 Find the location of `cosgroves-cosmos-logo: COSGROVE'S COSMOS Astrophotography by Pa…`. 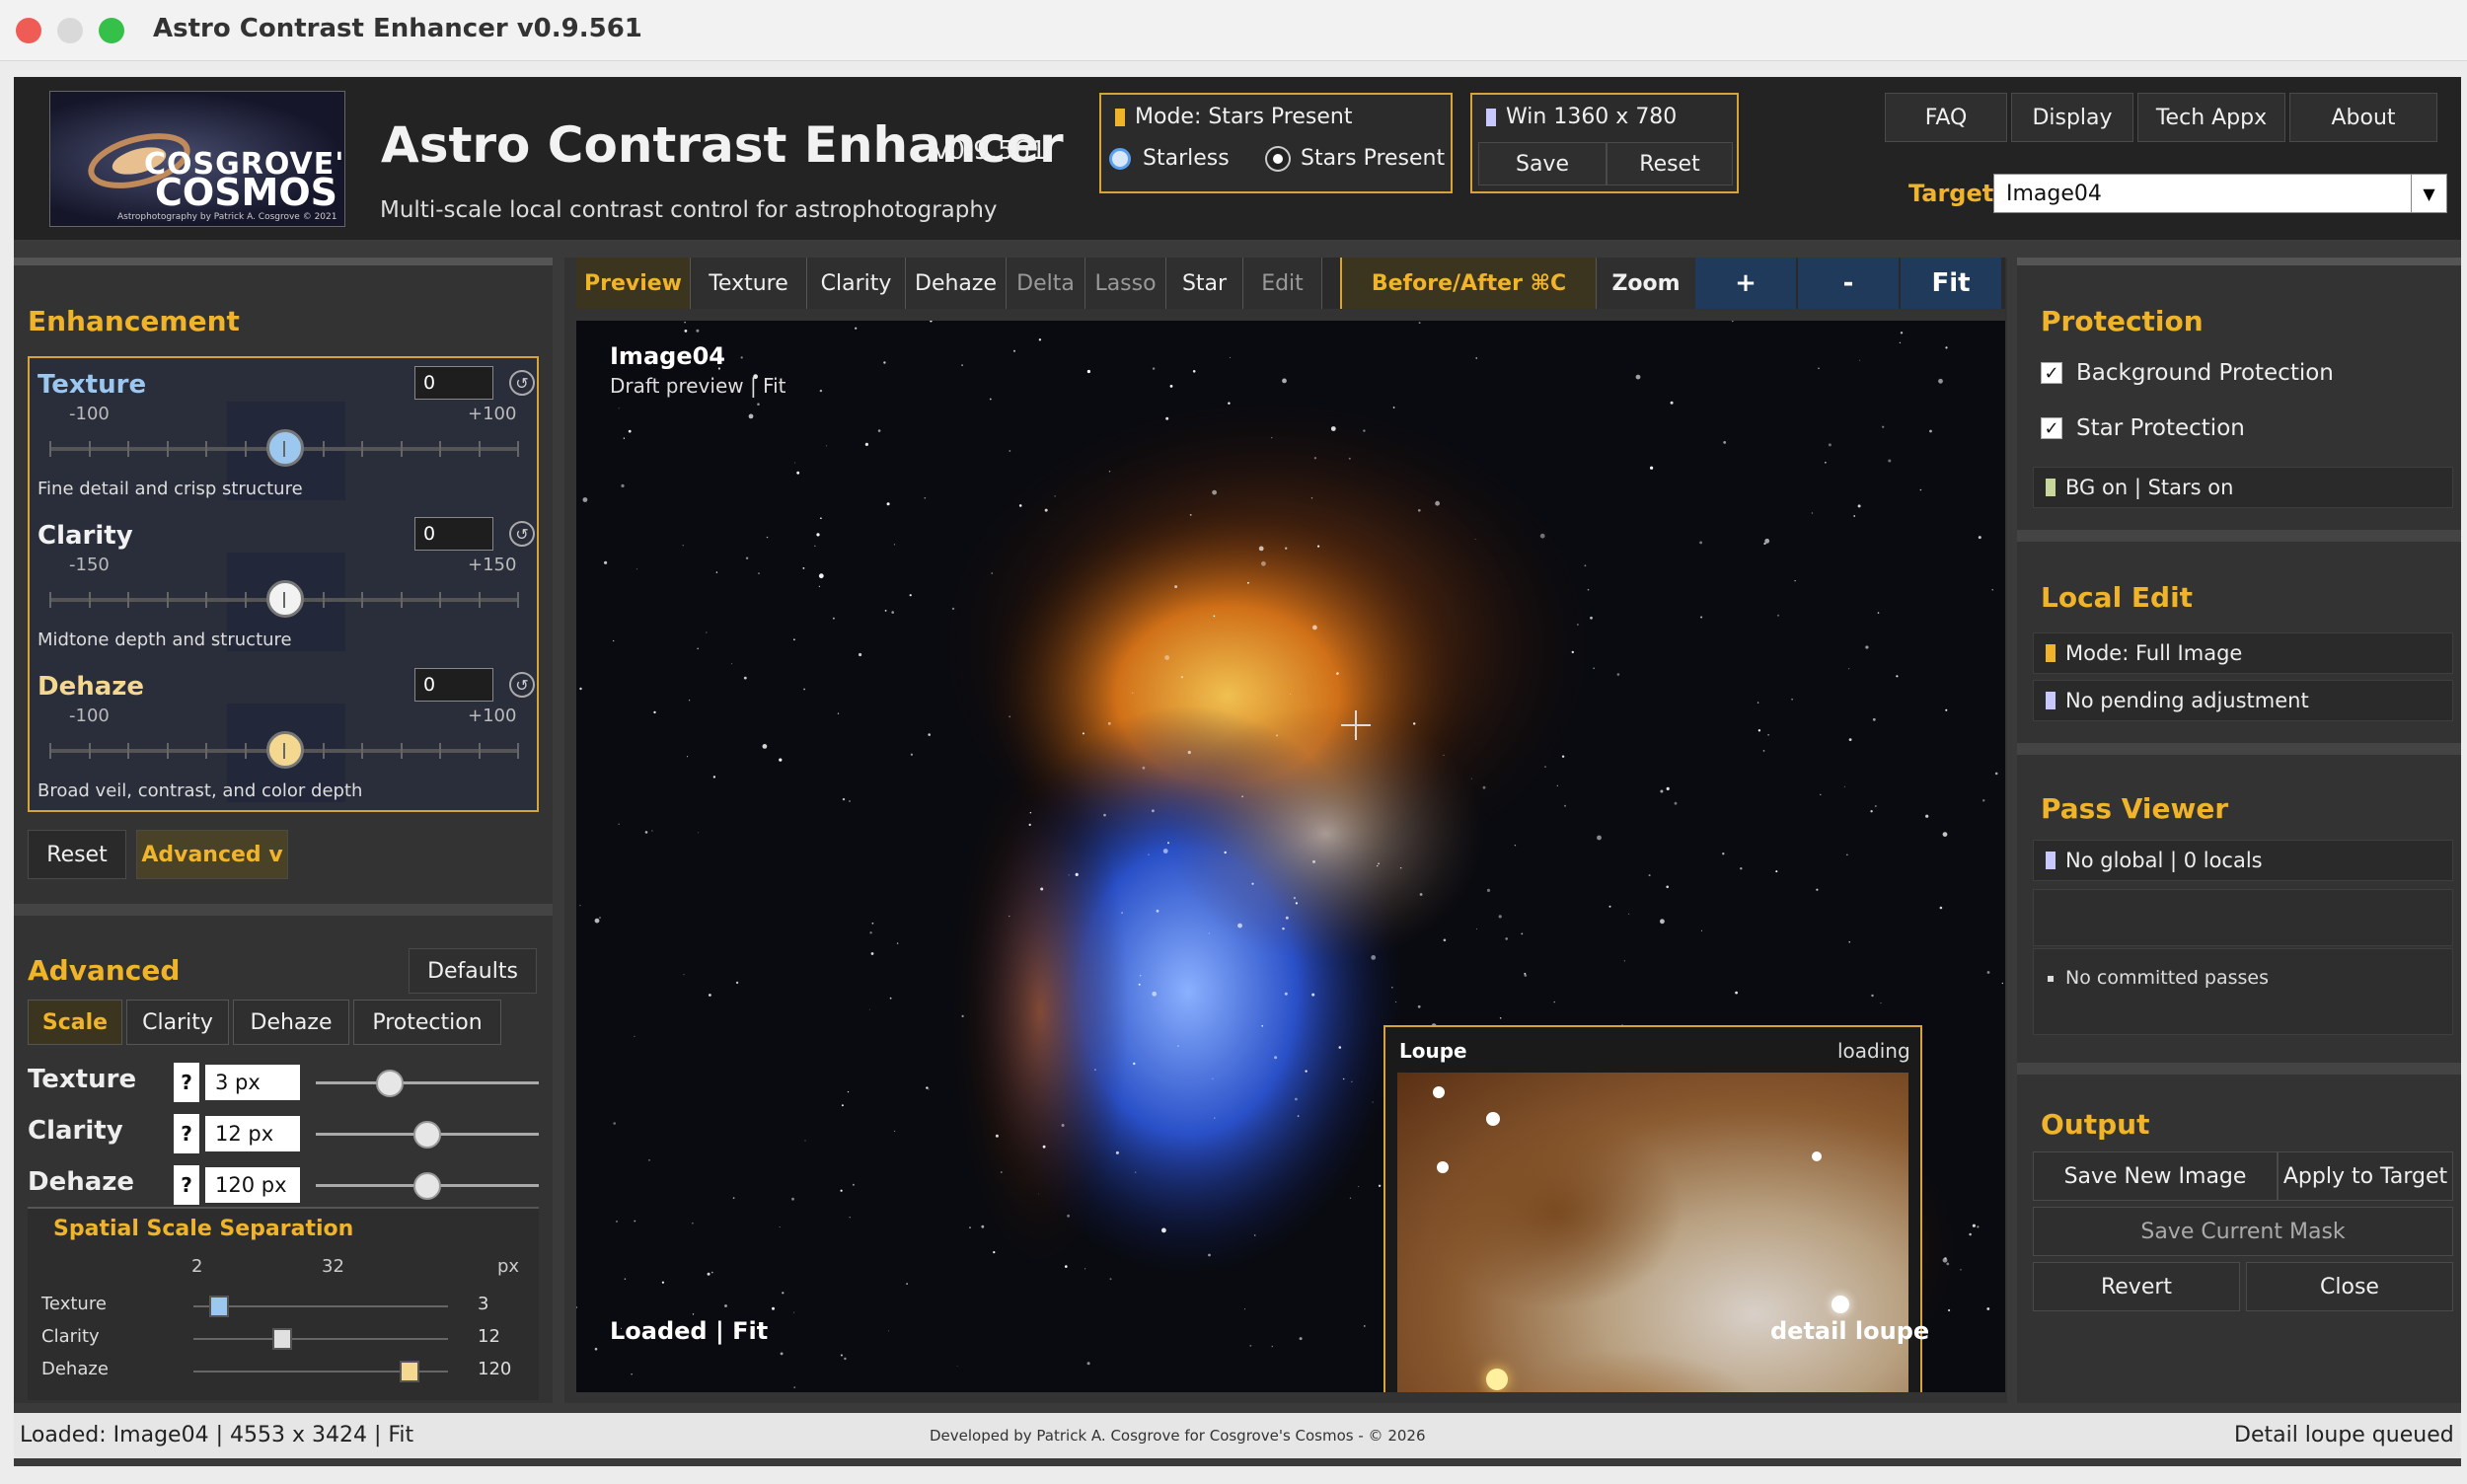

cosgroves-cosmos-logo: COSGROVE'S COSMOS Astrophotography by Pa… is located at coordinates (197, 159).